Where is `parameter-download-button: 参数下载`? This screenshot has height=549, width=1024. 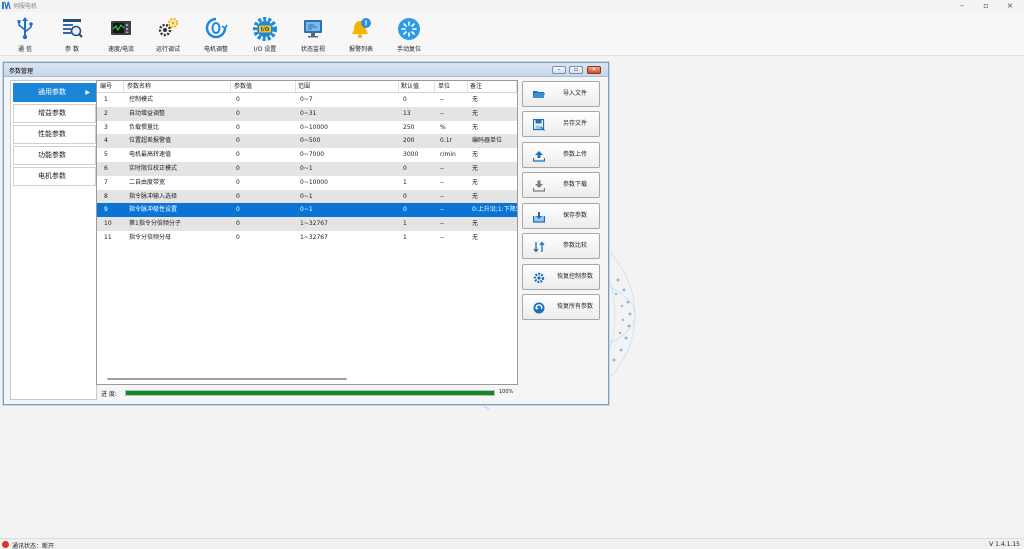 parameter-download-button: 参数下载 is located at coordinates (561, 185).